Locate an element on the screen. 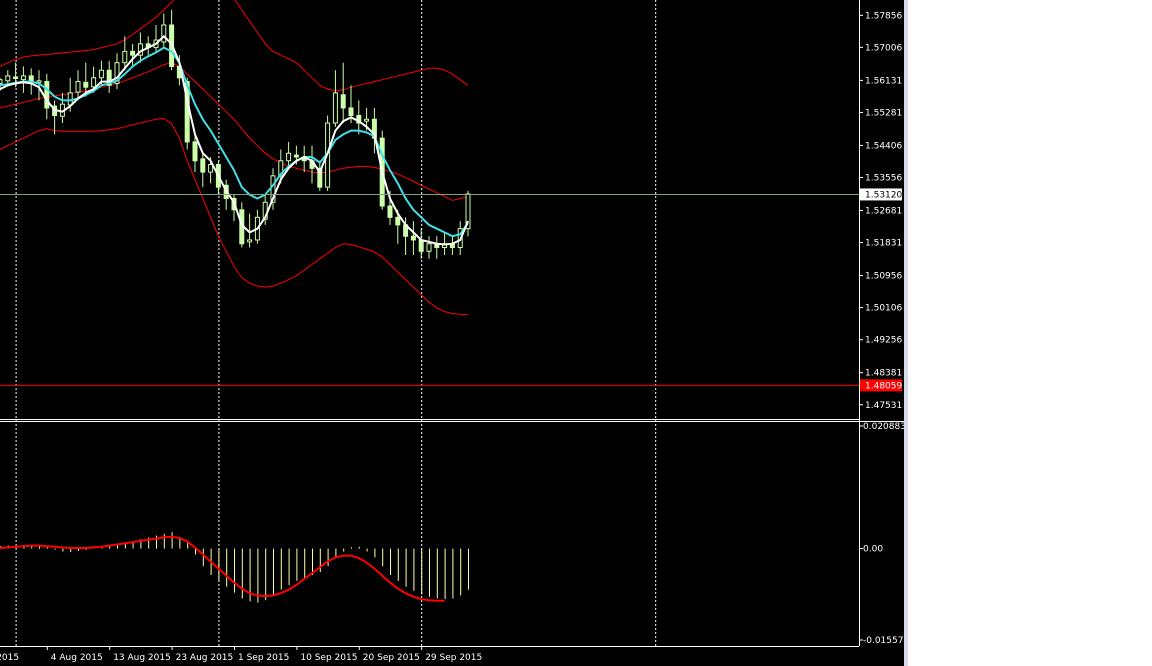 The height and width of the screenshot is (666, 1152). price-tick-label: 1.51831 is located at coordinates (883, 244).